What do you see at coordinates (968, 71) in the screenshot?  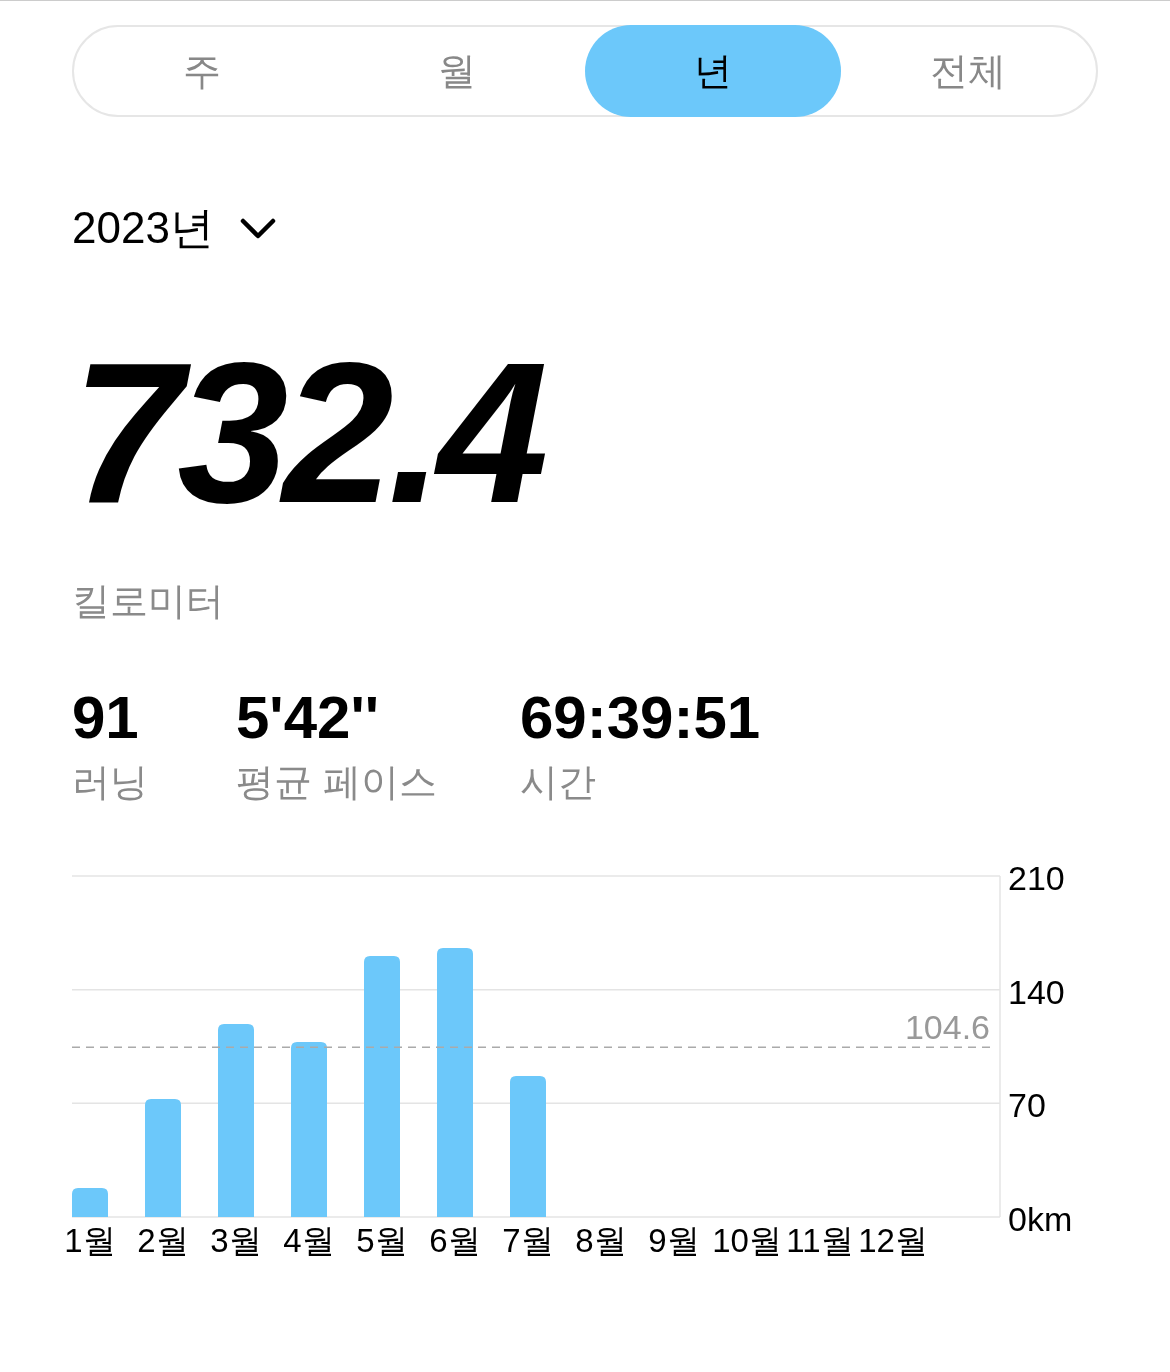 I see `period-tab: 전체` at bounding box center [968, 71].